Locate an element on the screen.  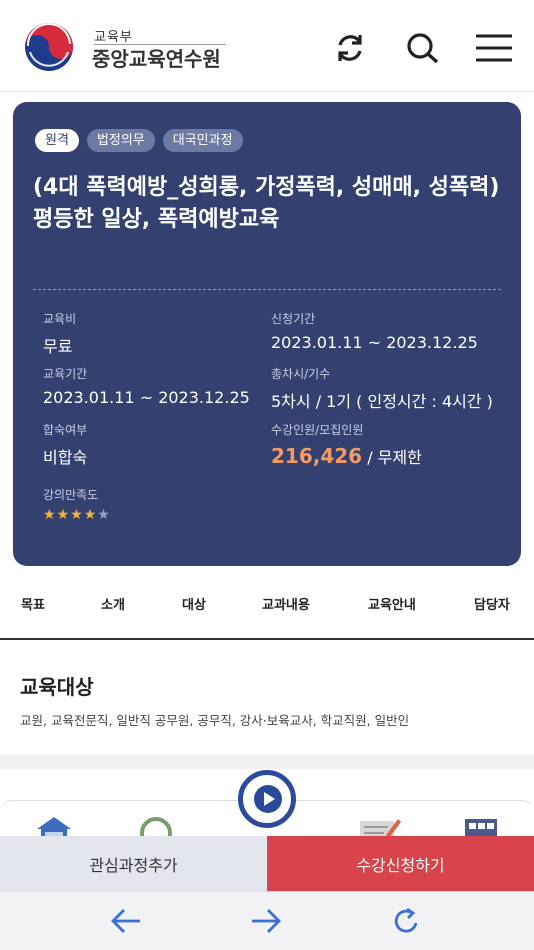
refresh-button is located at coordinates (350, 48).